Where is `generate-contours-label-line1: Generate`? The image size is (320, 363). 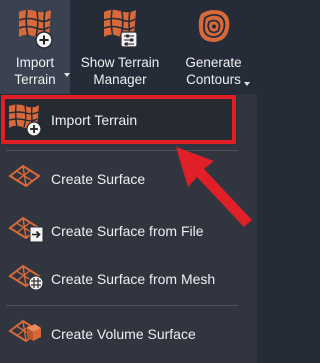 generate-contours-label-line1: Generate is located at coordinates (213, 62).